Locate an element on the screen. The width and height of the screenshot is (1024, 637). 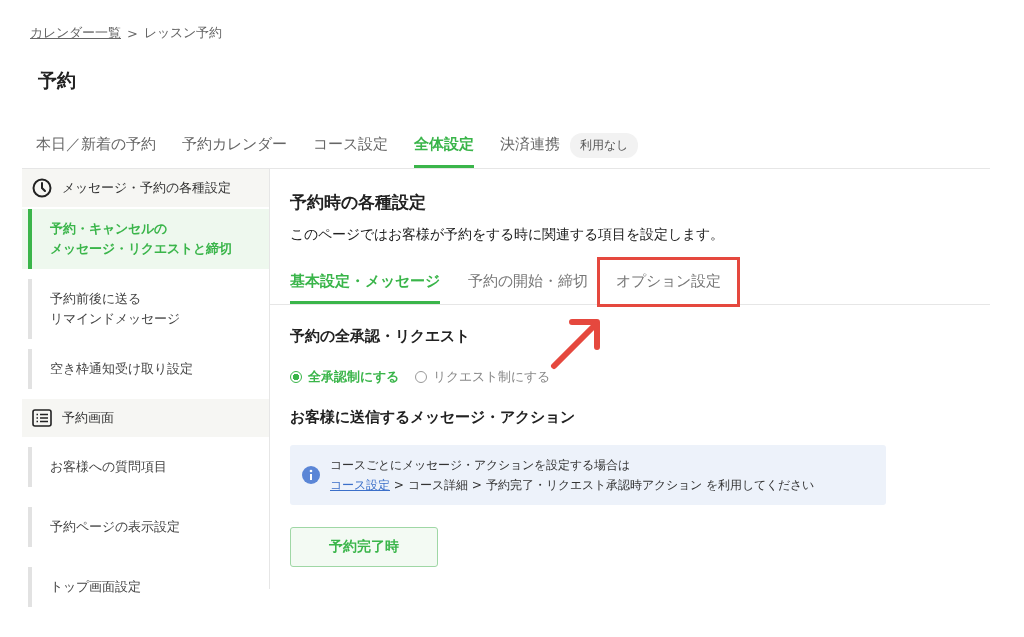
page-title: 予約 is located at coordinates (57, 80).